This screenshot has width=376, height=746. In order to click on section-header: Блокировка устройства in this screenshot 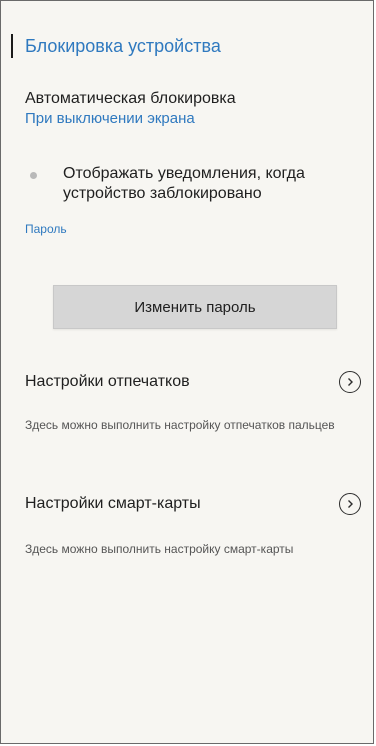, I will do `click(116, 46)`.